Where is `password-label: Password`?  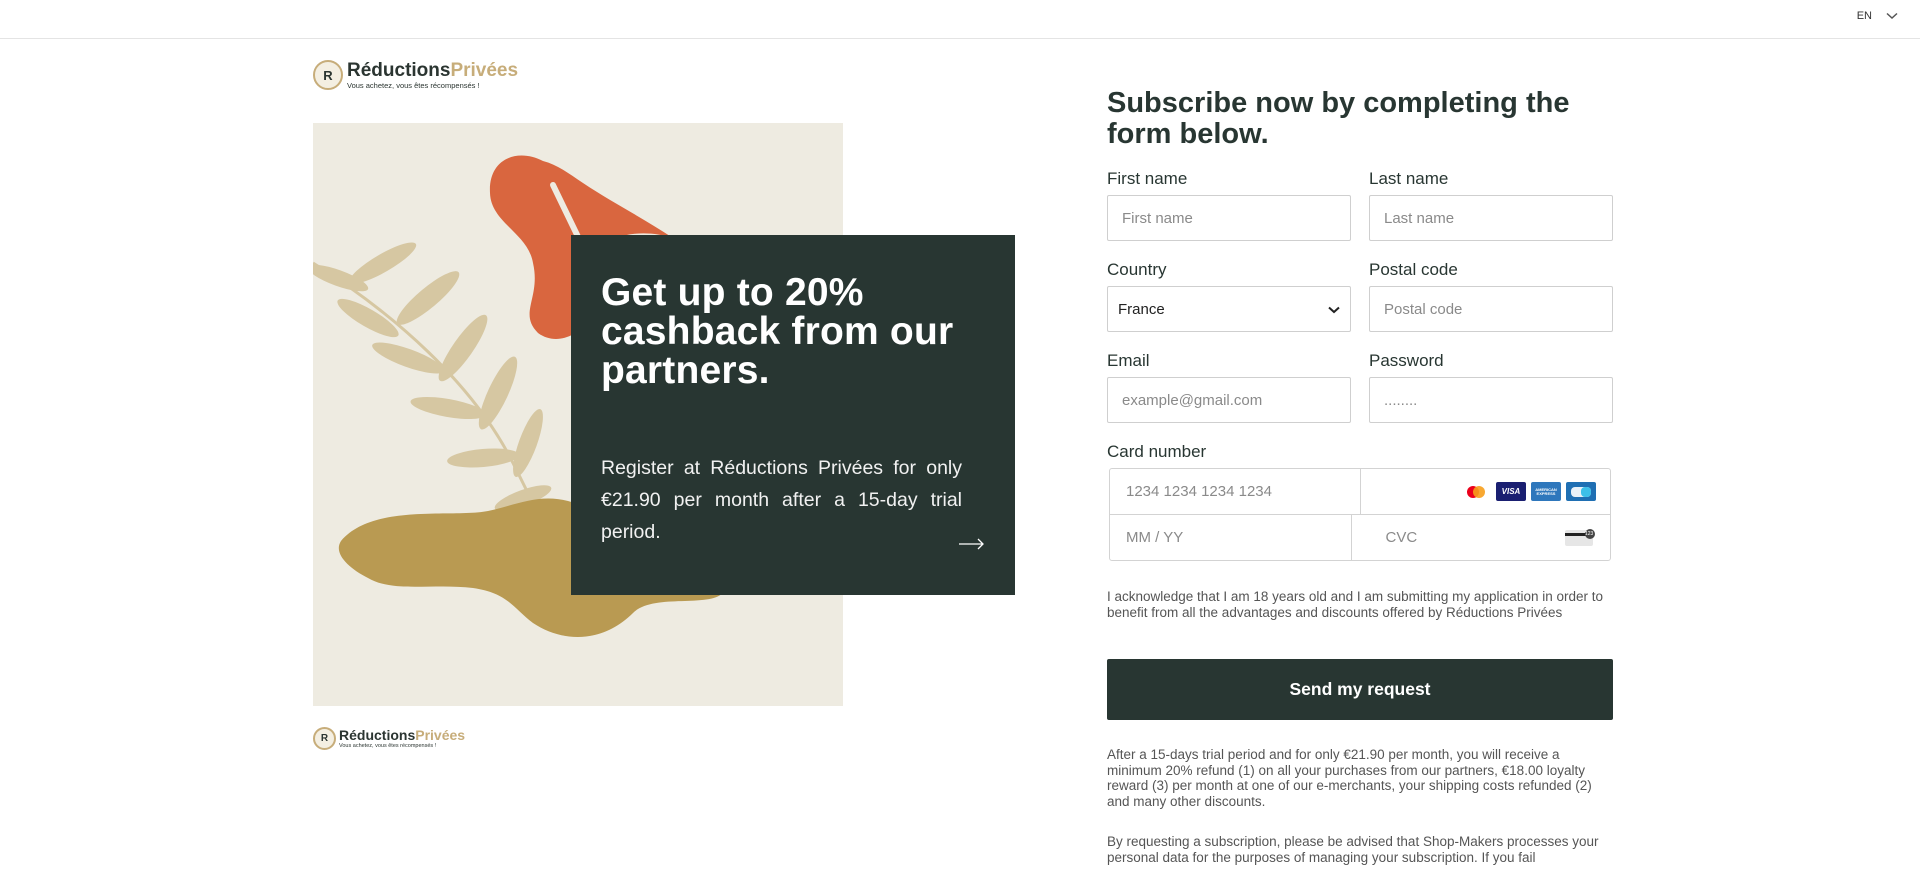
password-label: Password is located at coordinates (1406, 360).